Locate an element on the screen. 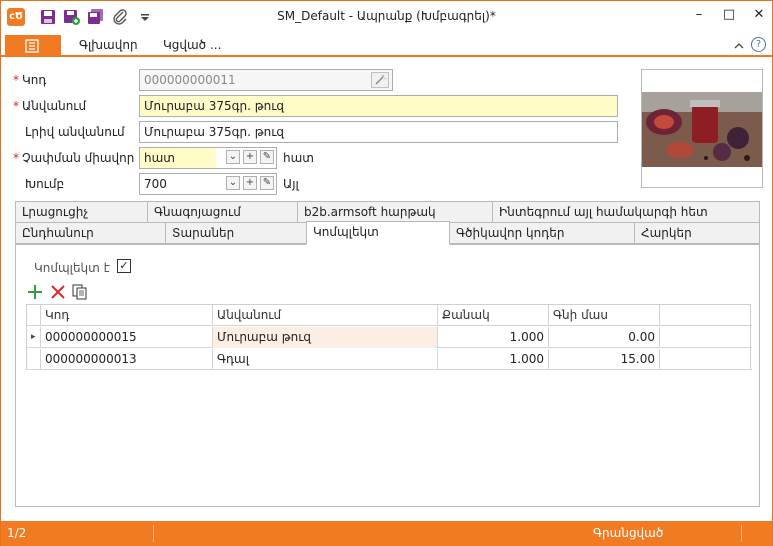 Image resolution: width=773 pixels, height=546 pixels. current-row-marker-icon: ▸ is located at coordinates (34, 337).